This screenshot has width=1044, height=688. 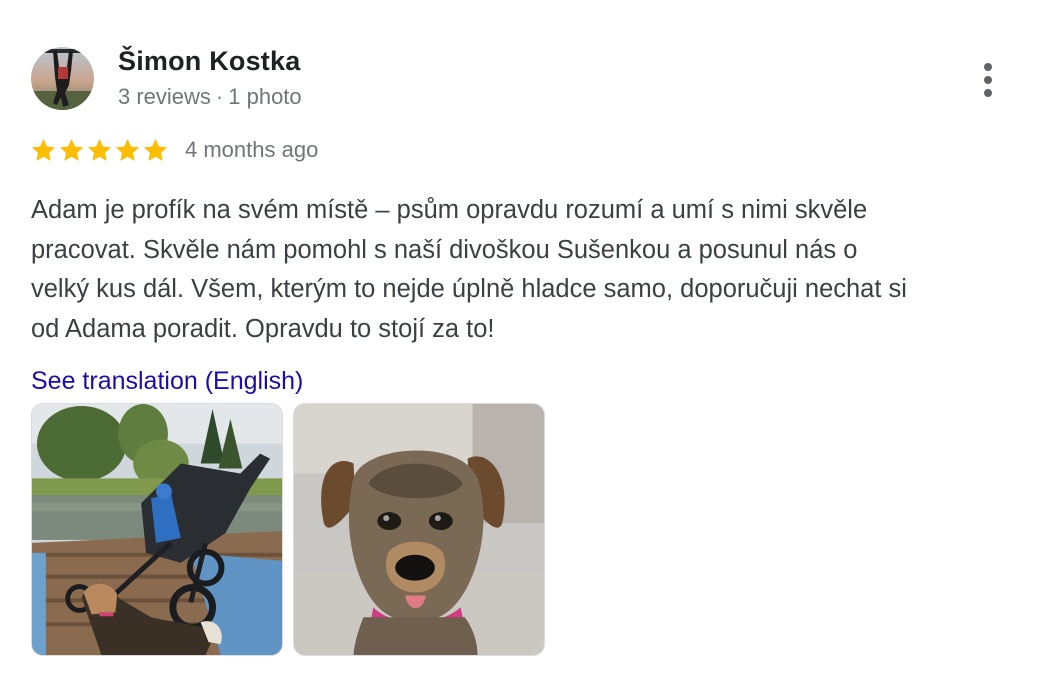 I want to click on lakeside-photo, so click(x=157, y=529).